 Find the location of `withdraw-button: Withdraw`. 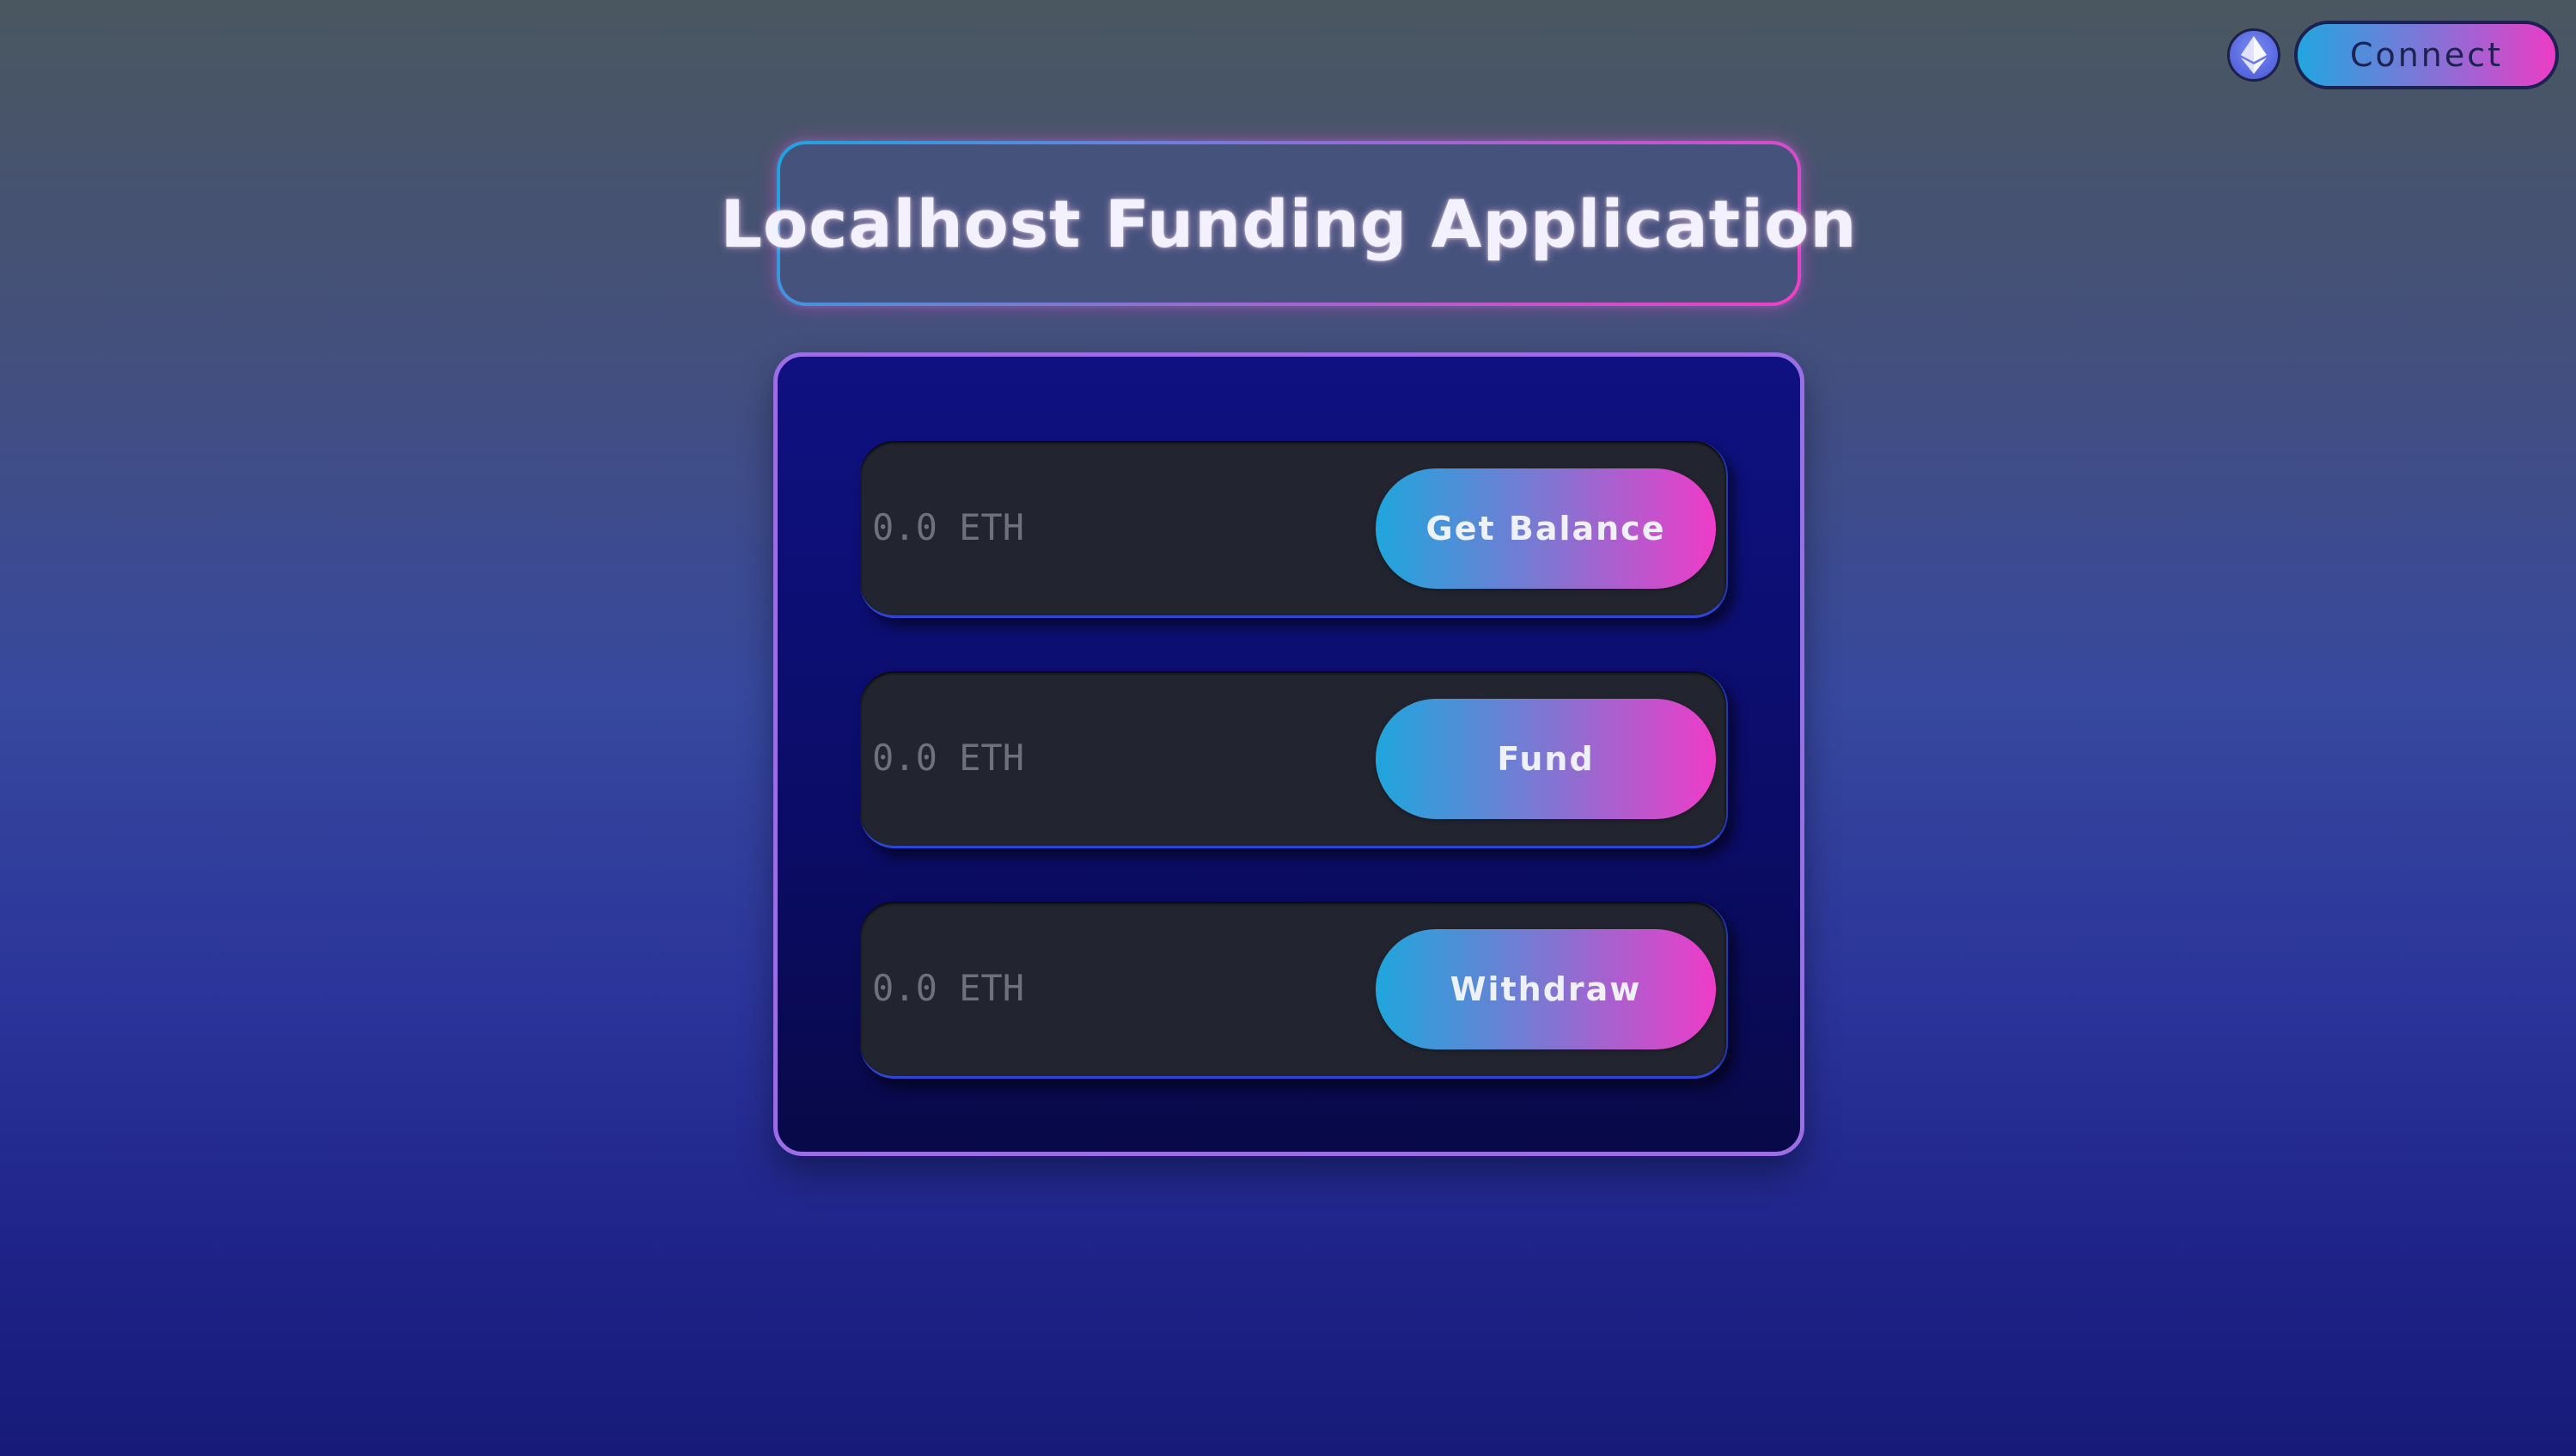

withdraw-button: Withdraw is located at coordinates (1546, 989).